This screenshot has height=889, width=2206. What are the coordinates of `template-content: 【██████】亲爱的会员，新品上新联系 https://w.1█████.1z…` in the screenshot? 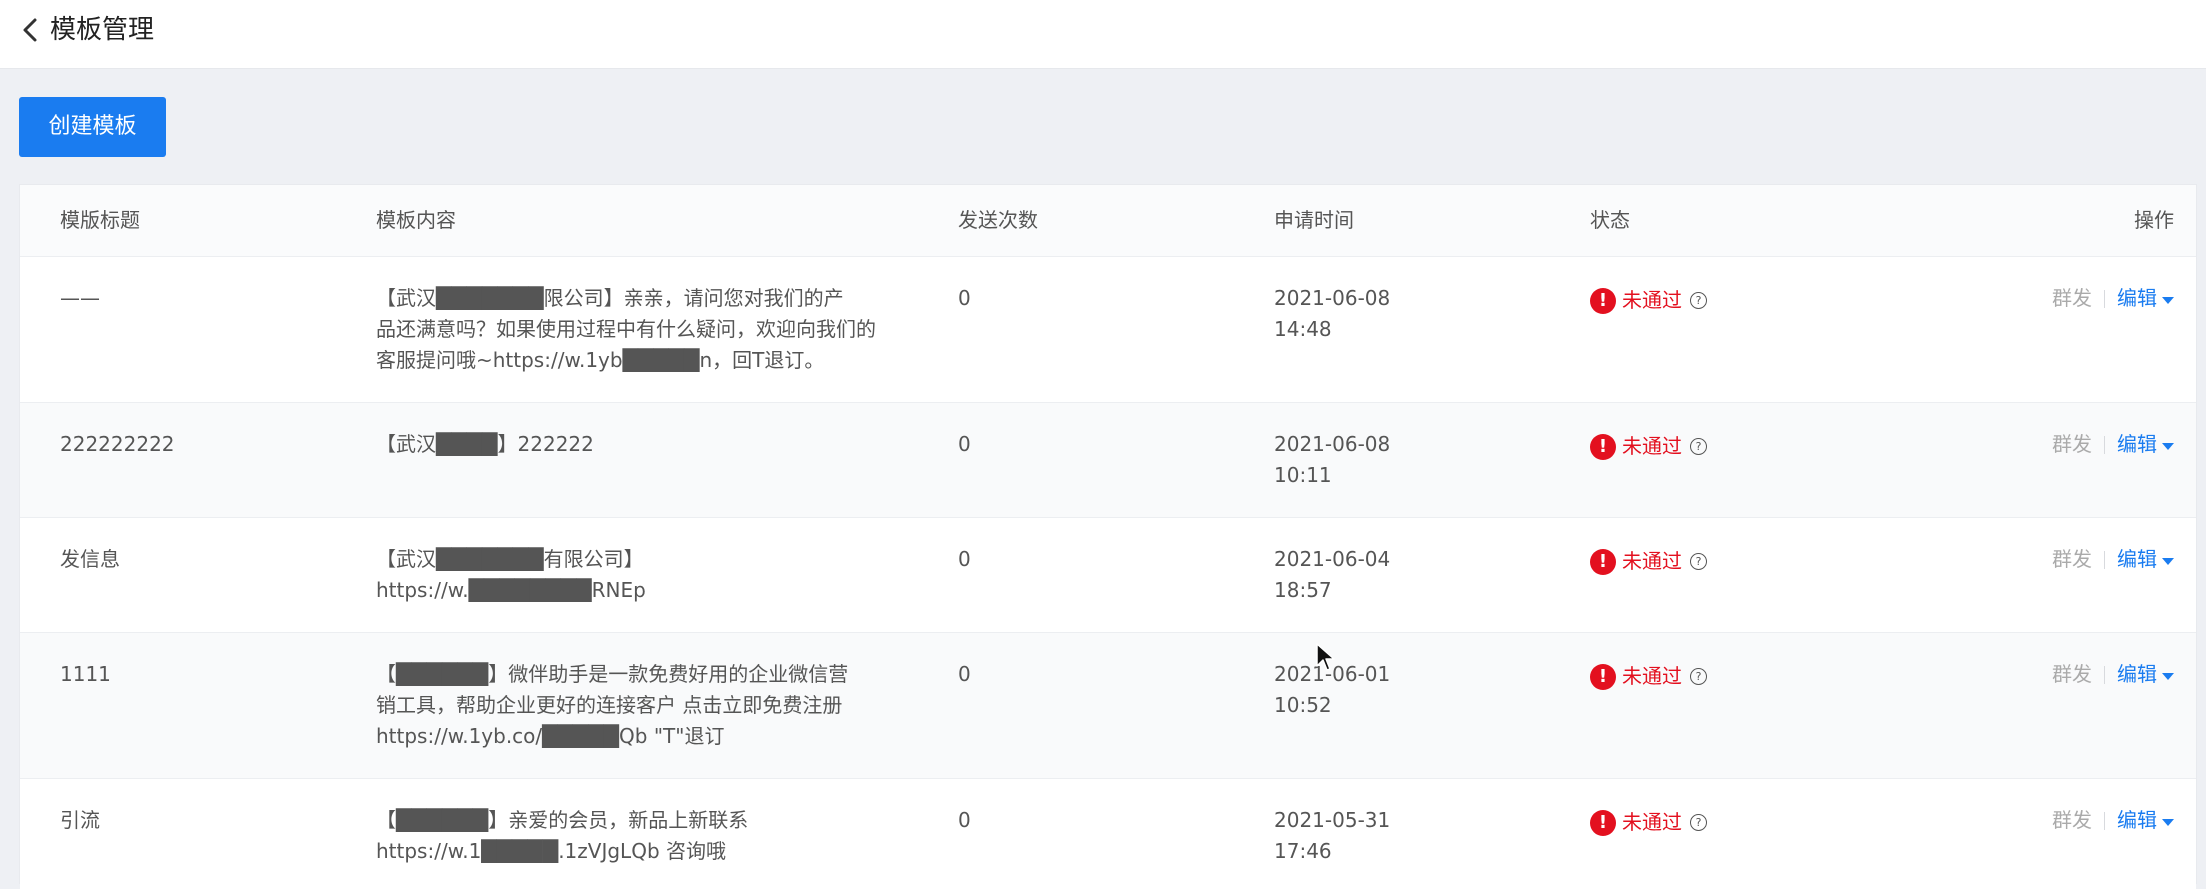 It's located at (562, 835).